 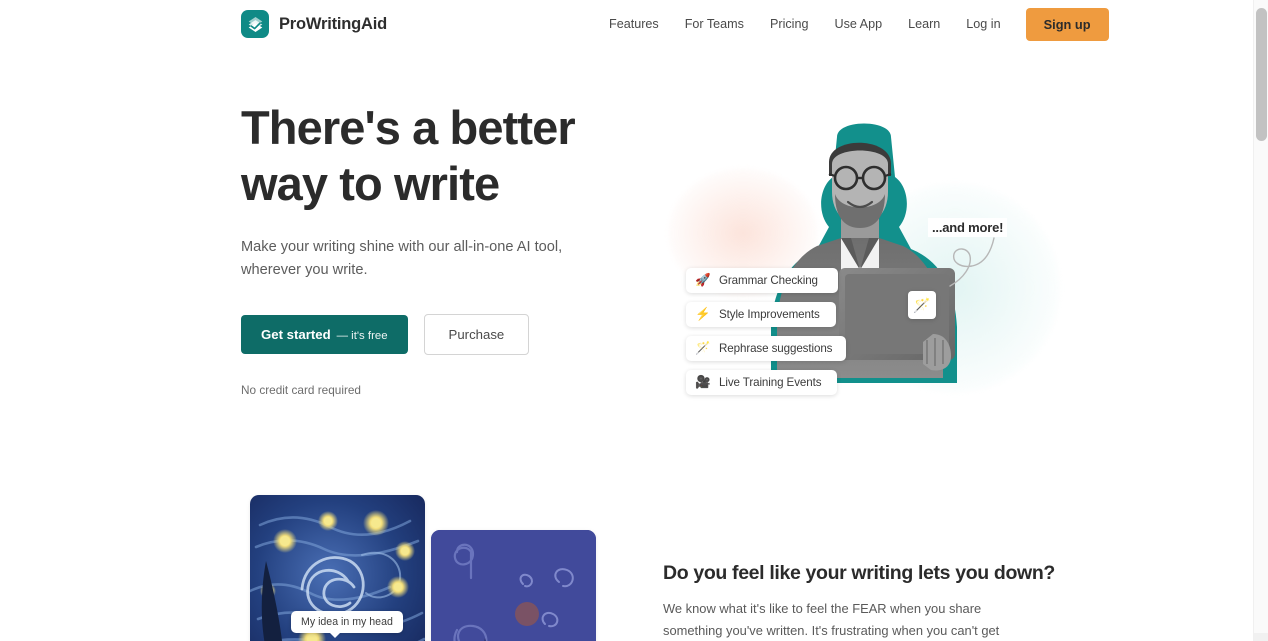 I want to click on hero-cta-group: Get started — it's free Purchase, so click(x=441, y=334).